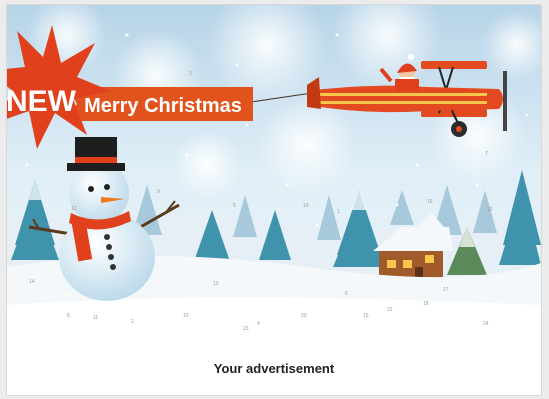 The image size is (549, 399). I want to click on door-number: 11, so click(95, 318).